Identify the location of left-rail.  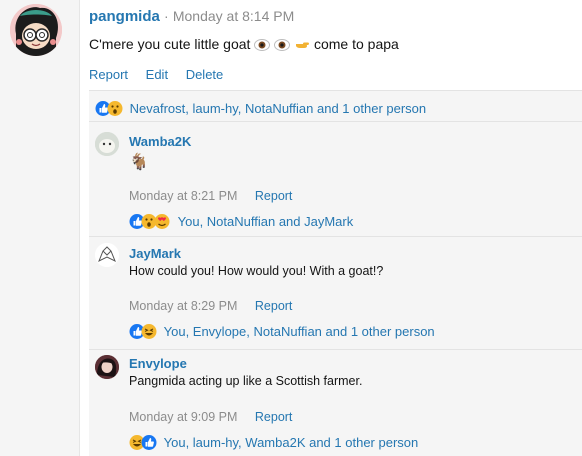
(40, 228).